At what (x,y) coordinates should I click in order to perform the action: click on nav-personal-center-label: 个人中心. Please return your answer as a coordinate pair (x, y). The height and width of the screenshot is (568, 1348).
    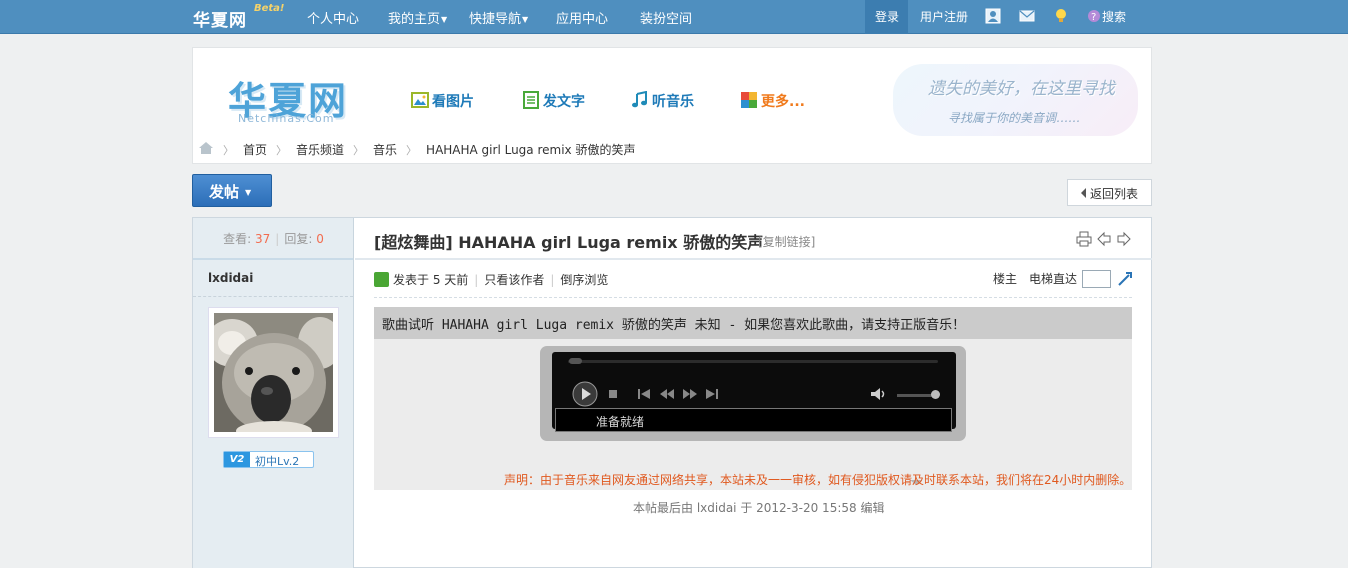
    Looking at the image, I should click on (333, 19).